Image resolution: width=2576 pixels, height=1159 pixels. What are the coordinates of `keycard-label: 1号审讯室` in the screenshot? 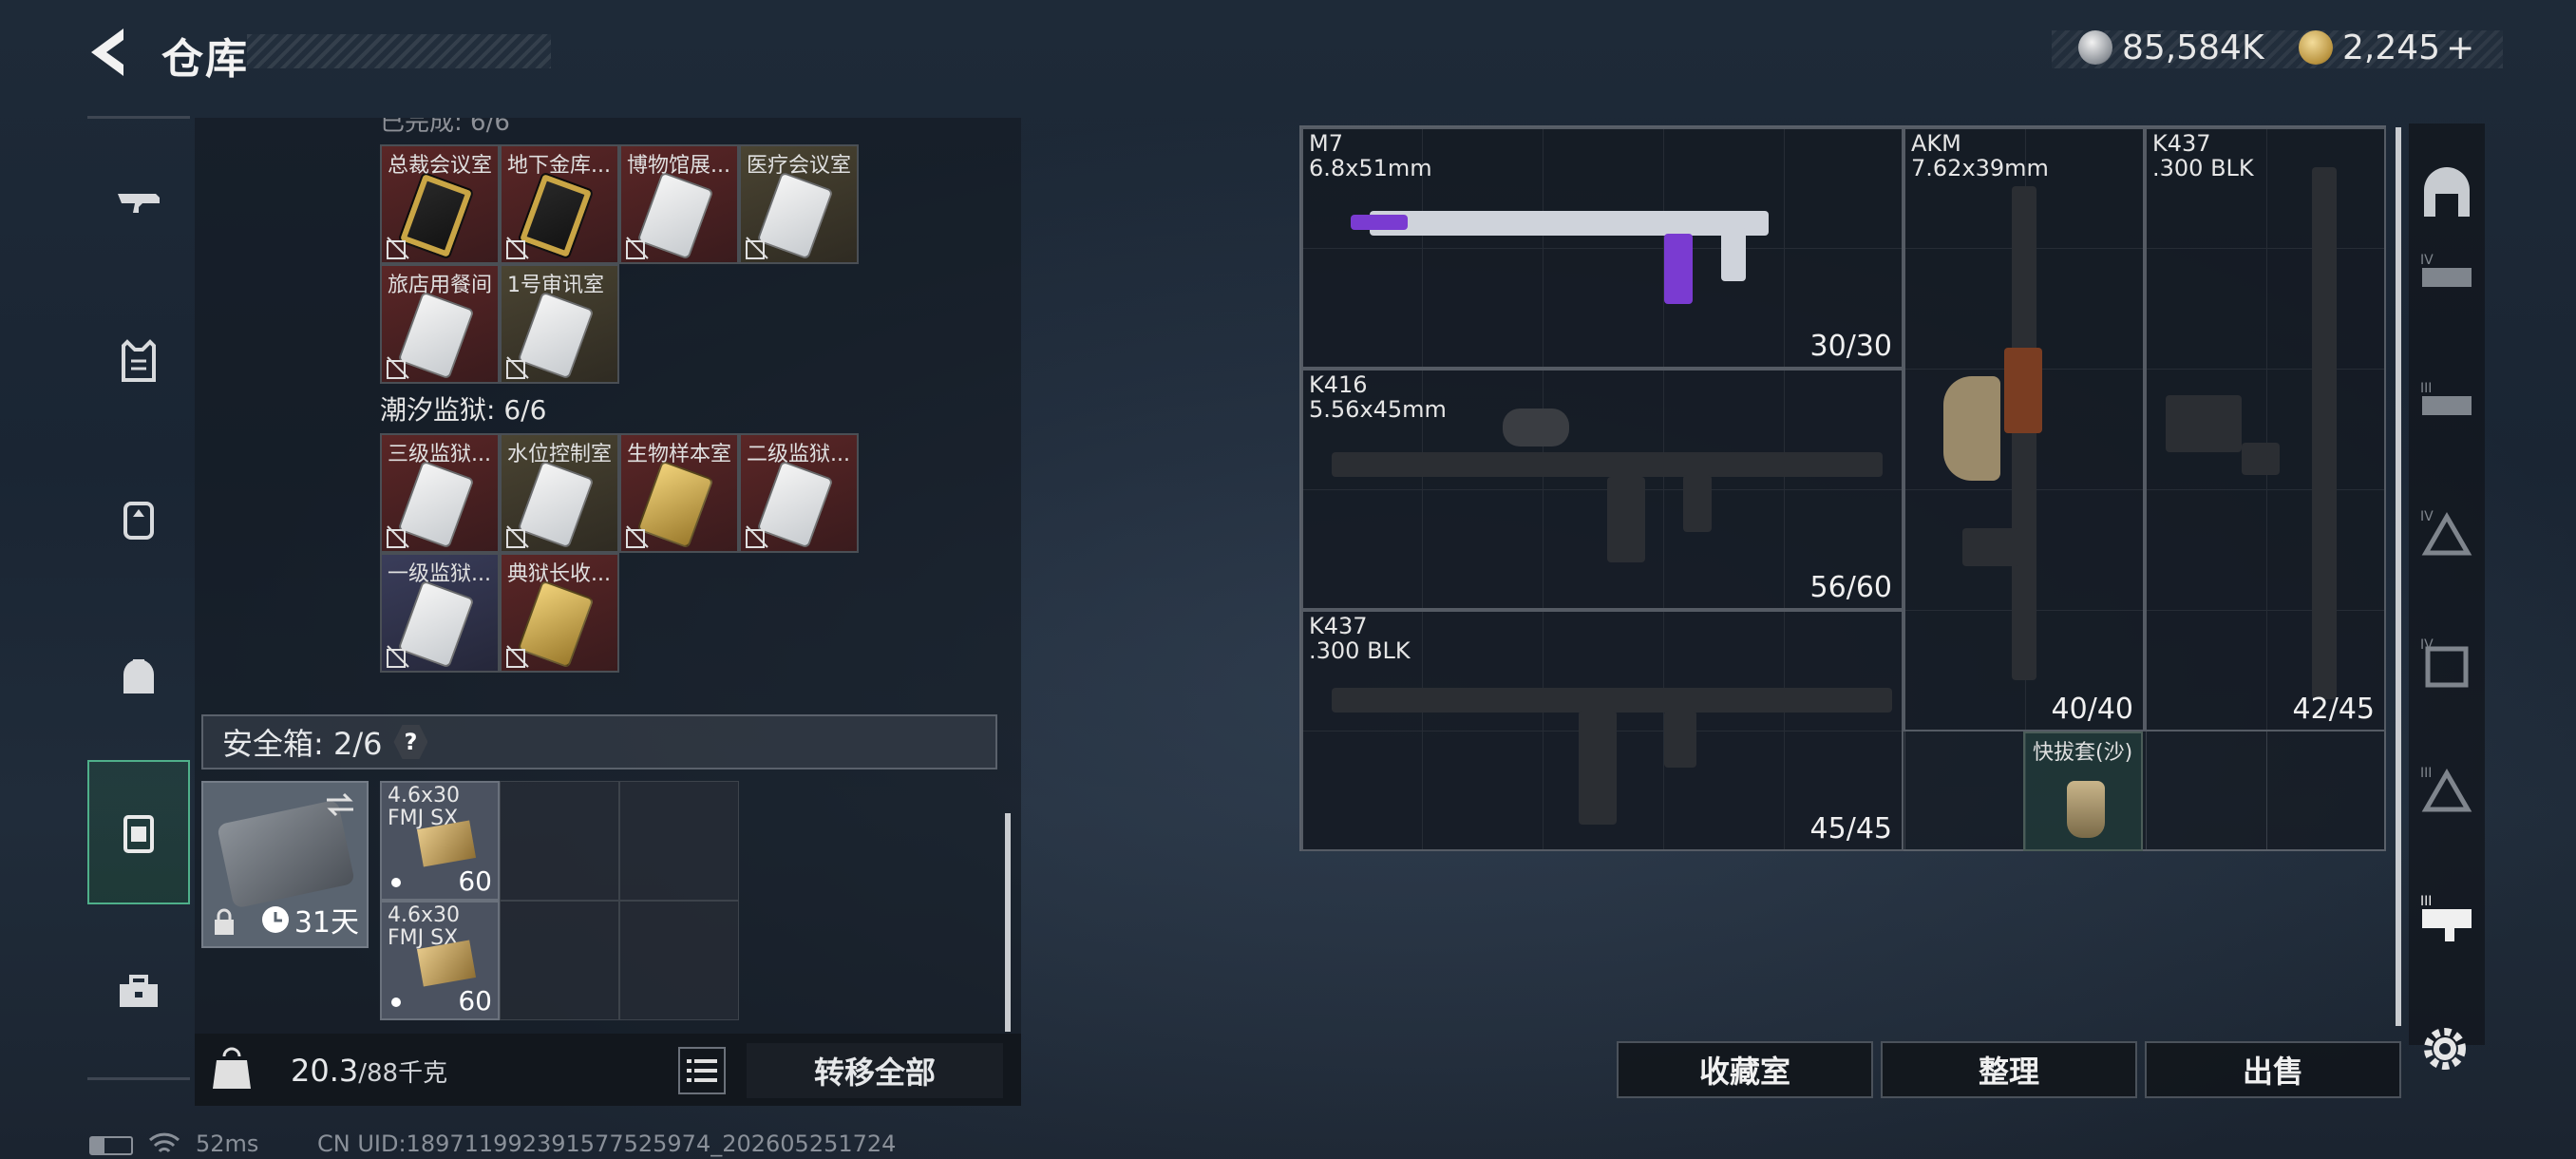 It's located at (555, 285).